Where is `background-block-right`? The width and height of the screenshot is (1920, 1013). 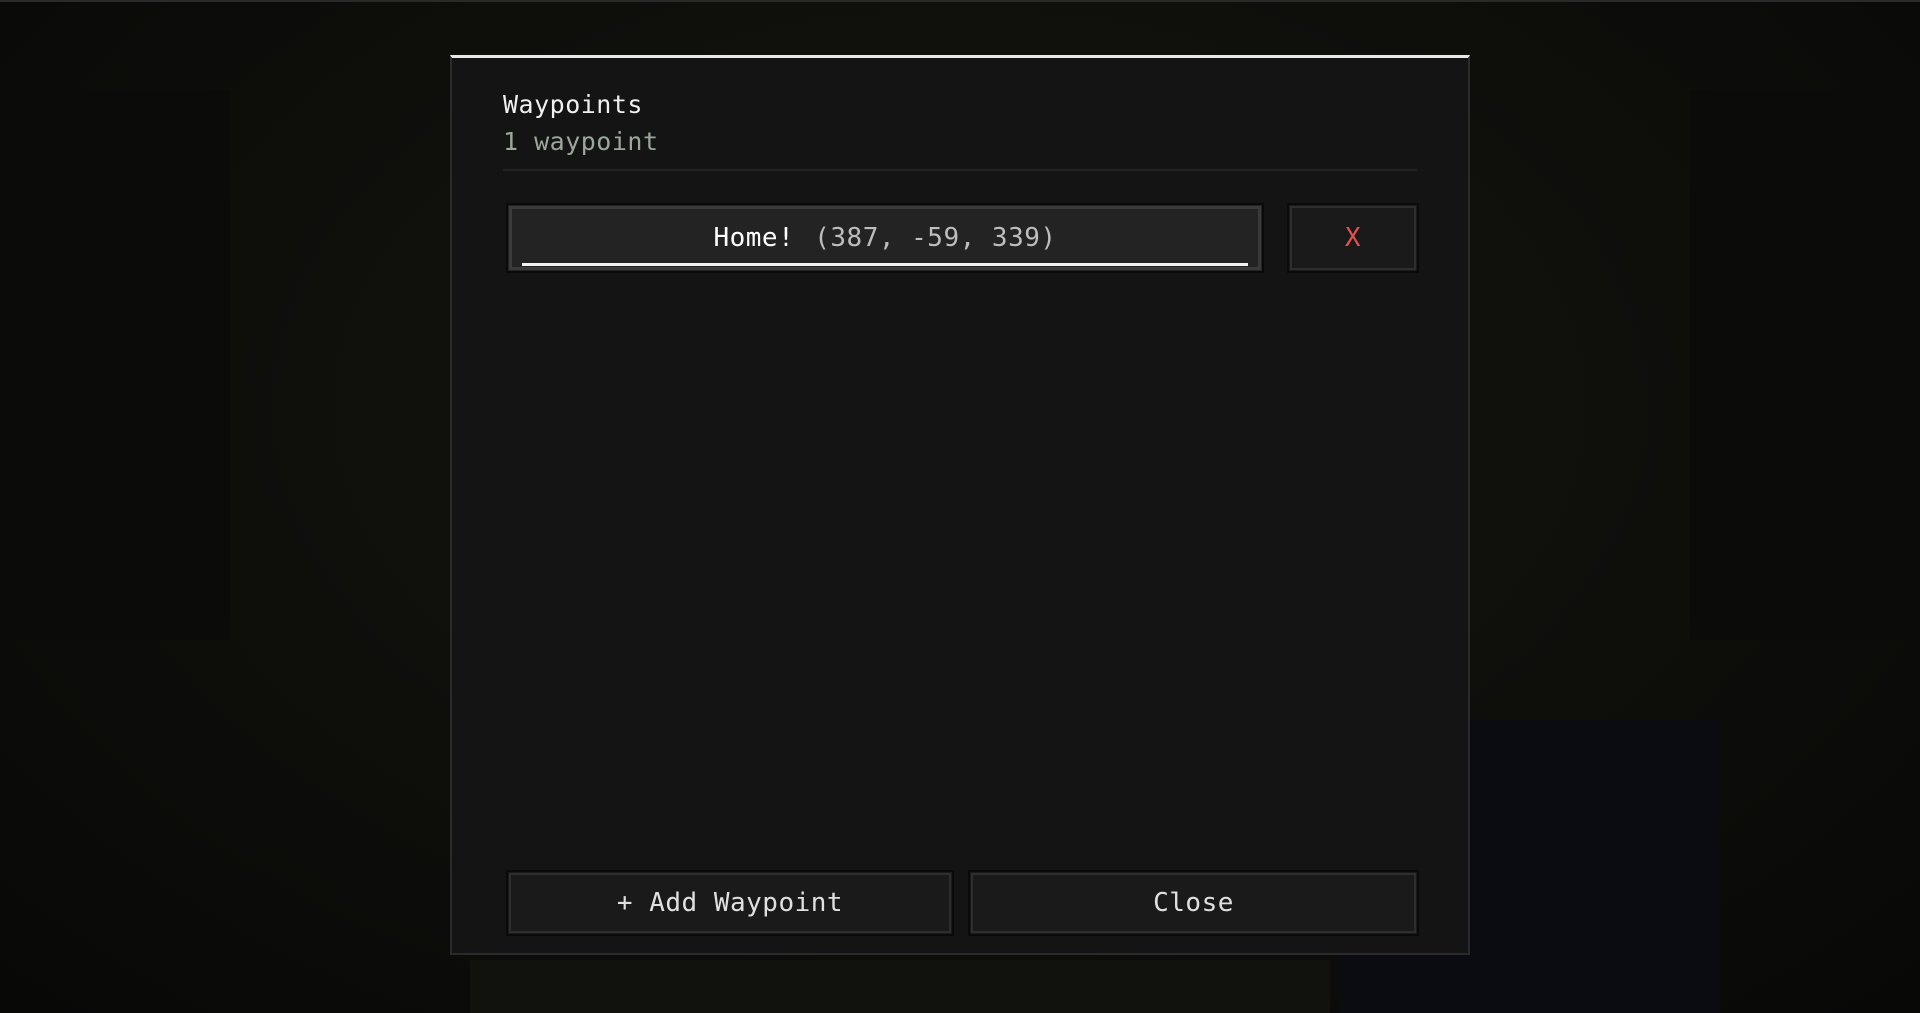 background-block-right is located at coordinates (1805, 365).